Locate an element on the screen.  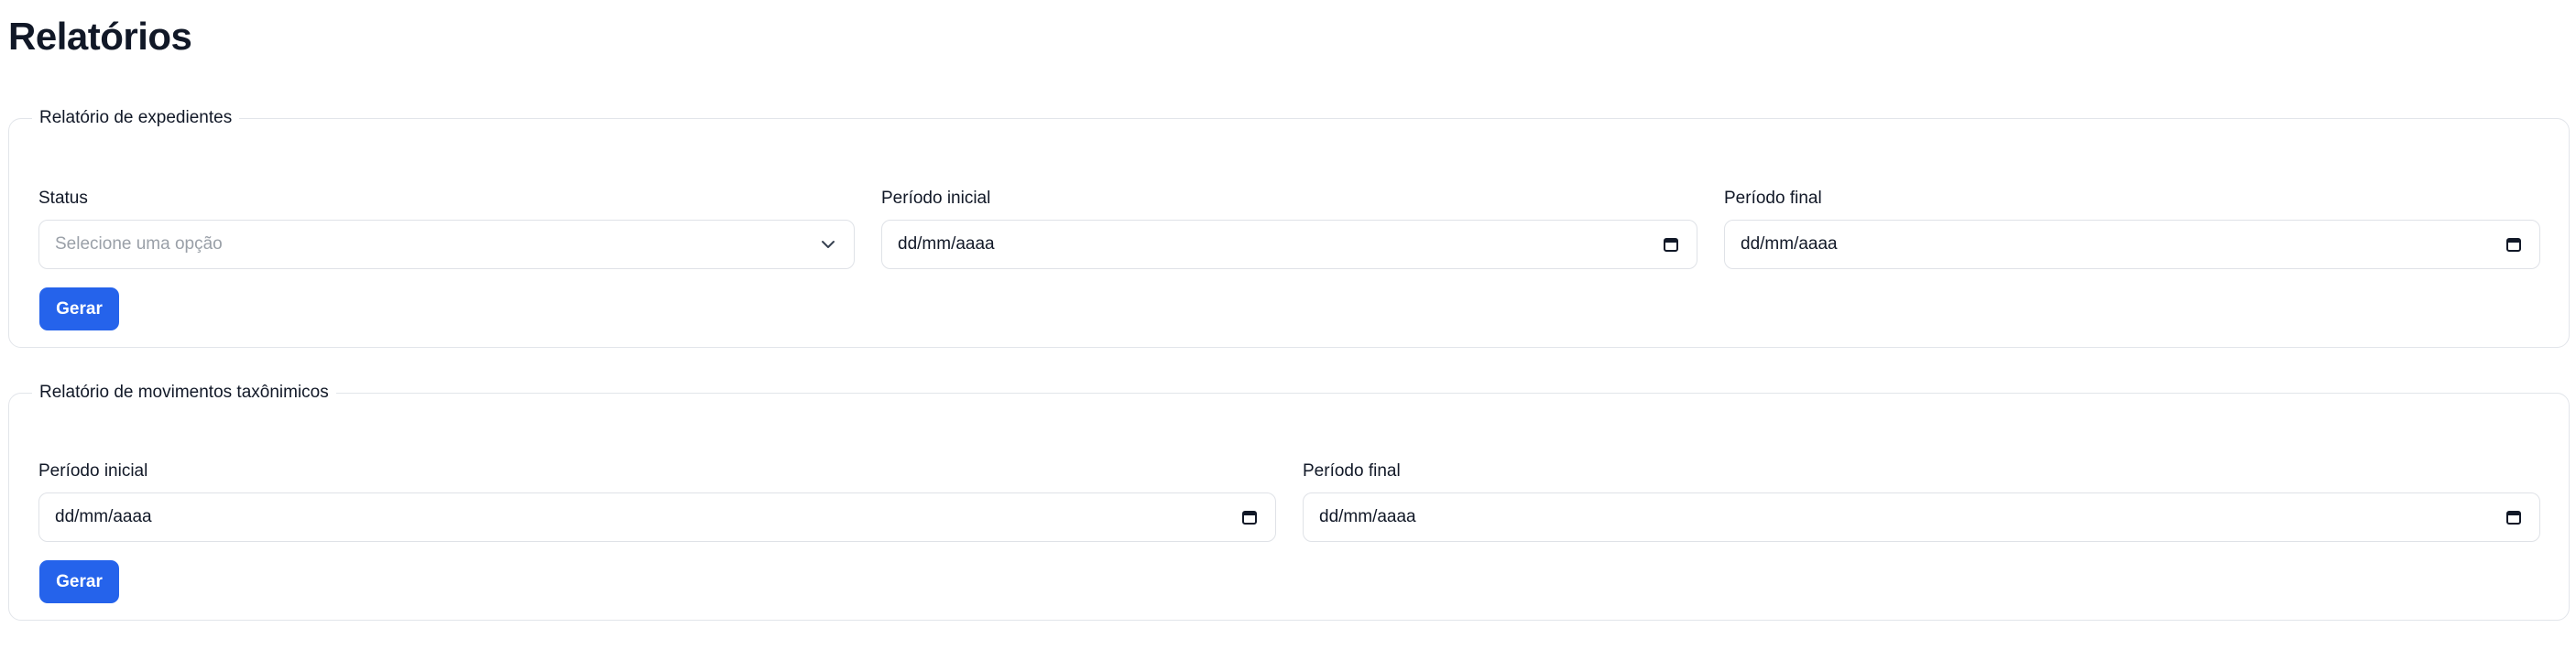
movimentos-final-date-input: dd/mm/aaaa is located at coordinates (1922, 517).